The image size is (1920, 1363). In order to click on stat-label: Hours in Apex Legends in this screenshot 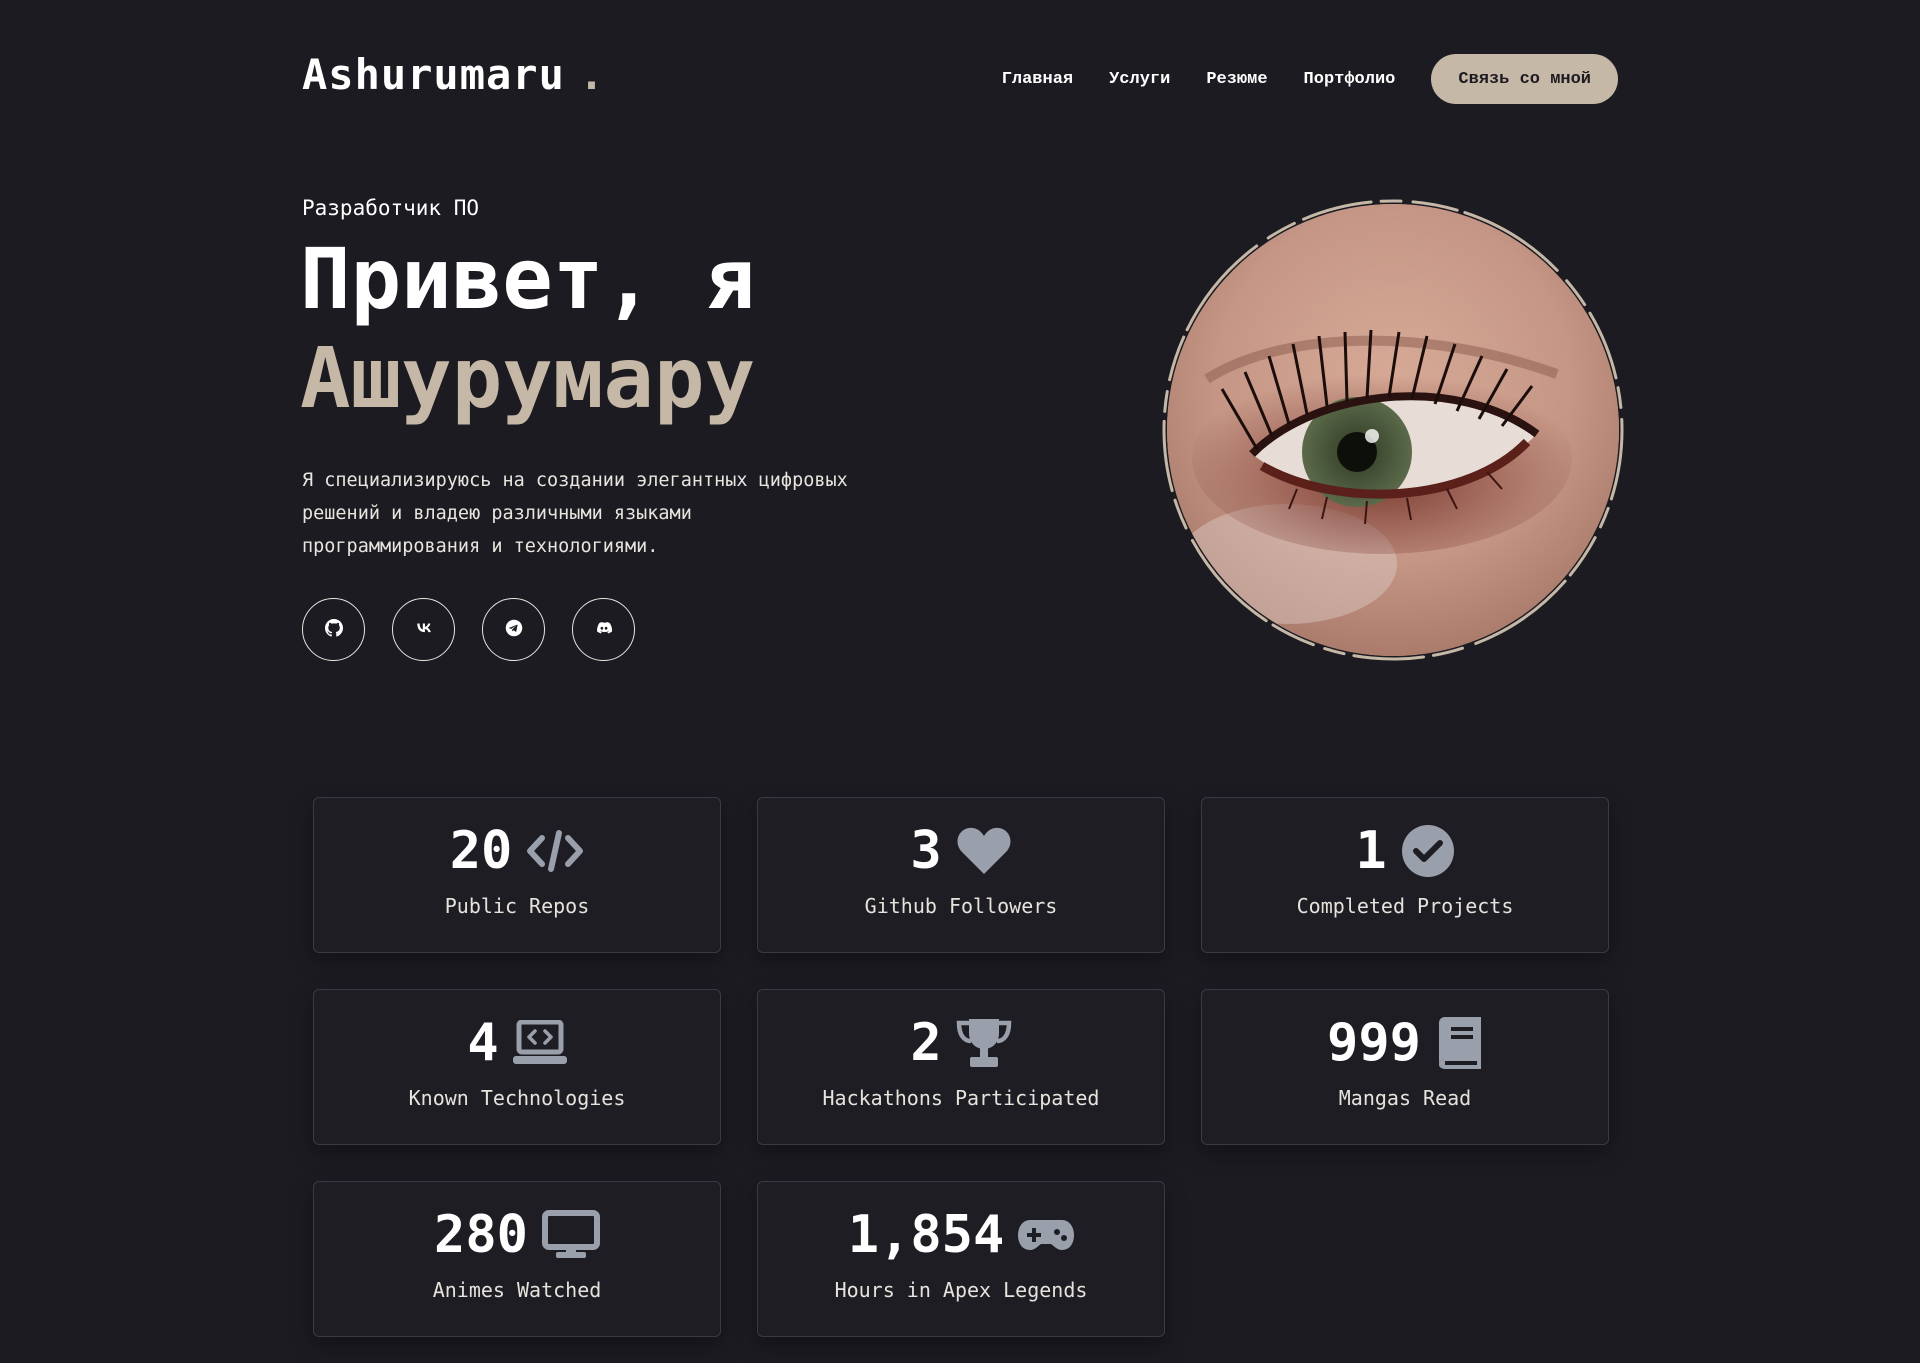, I will do `click(961, 1290)`.